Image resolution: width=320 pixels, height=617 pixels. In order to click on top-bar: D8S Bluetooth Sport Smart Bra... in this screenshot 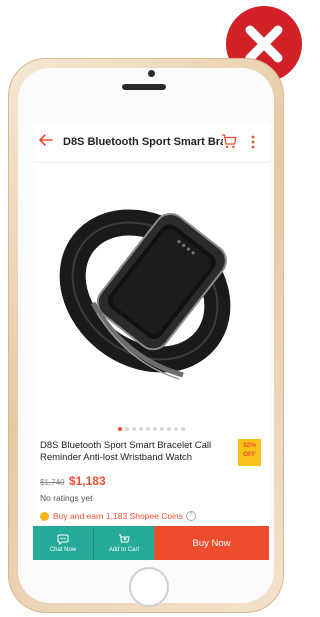, I will do `click(151, 142)`.